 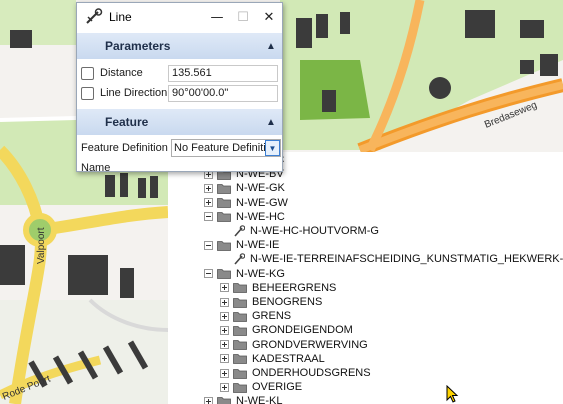 What do you see at coordinates (179, 122) in the screenshot?
I see `feature-section-header: Feature ▲` at bounding box center [179, 122].